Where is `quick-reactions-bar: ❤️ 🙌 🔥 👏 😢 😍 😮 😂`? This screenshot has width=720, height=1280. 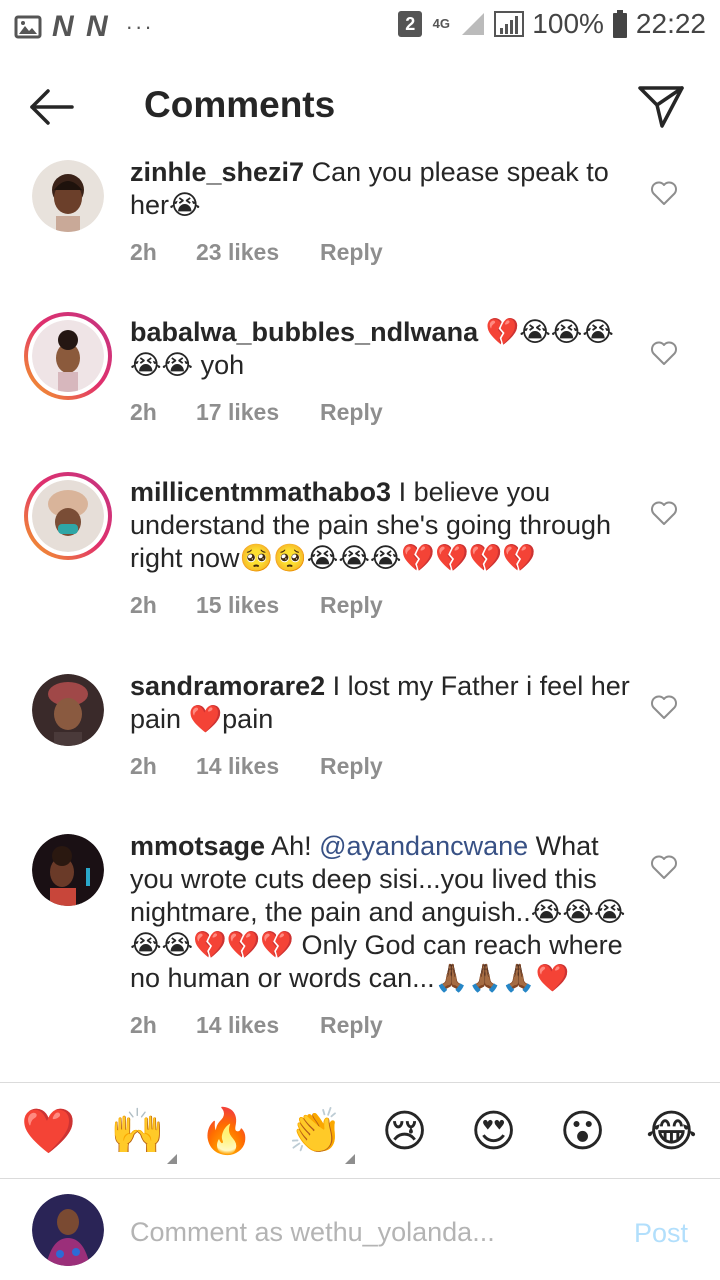
quick-reactions-bar: ❤️ 🙌 🔥 👏 😢 😍 😮 😂 is located at coordinates (360, 1131).